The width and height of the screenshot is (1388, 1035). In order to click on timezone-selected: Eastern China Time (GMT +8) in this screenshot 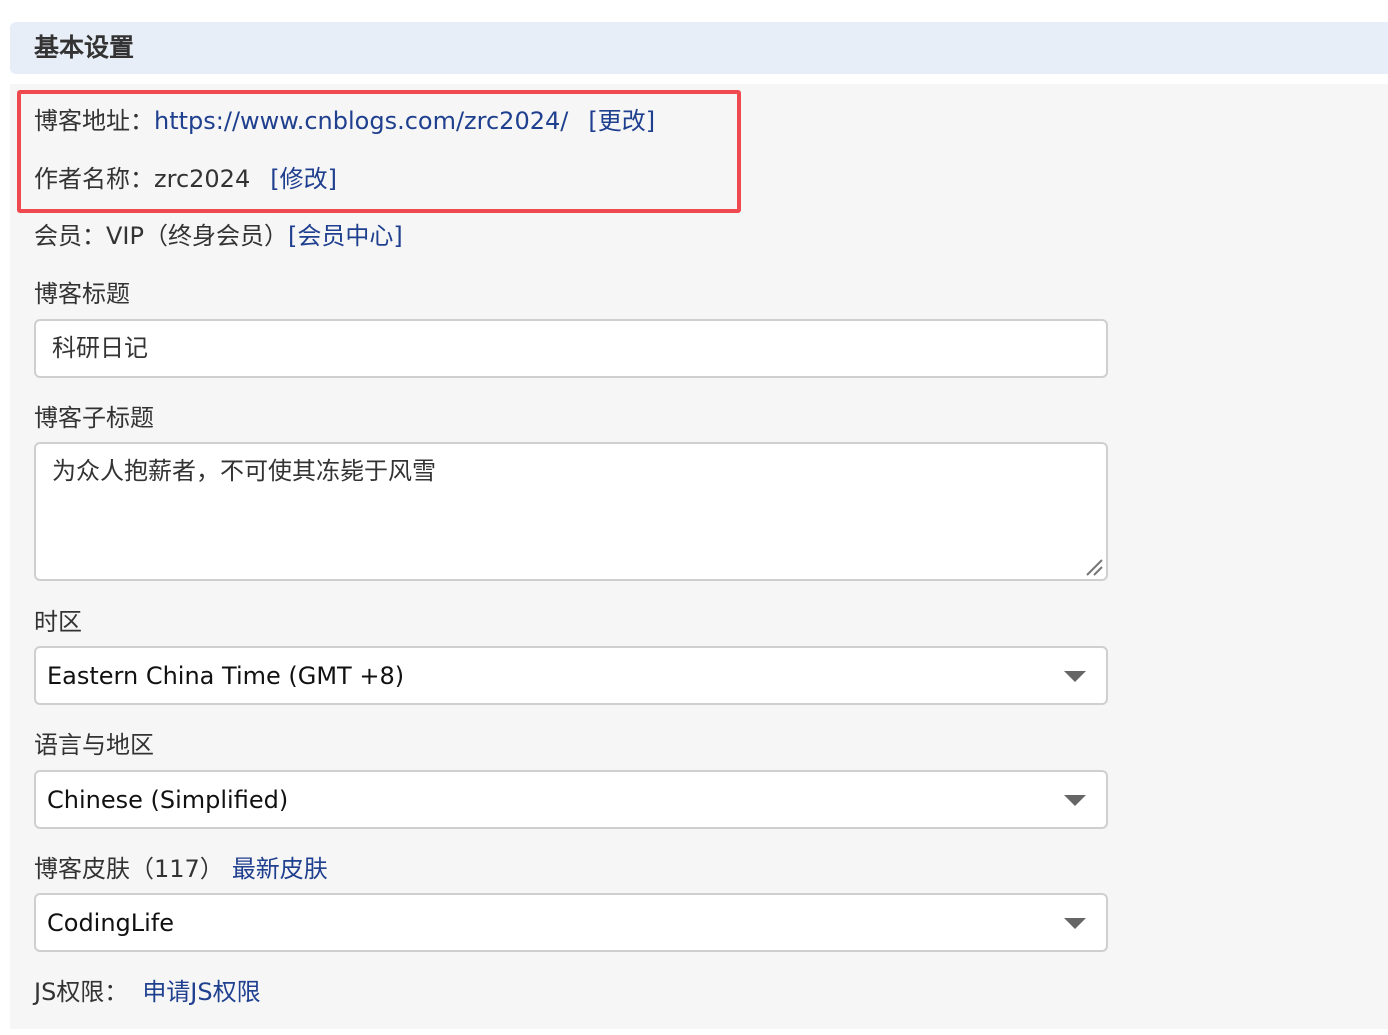, I will do `click(226, 676)`.